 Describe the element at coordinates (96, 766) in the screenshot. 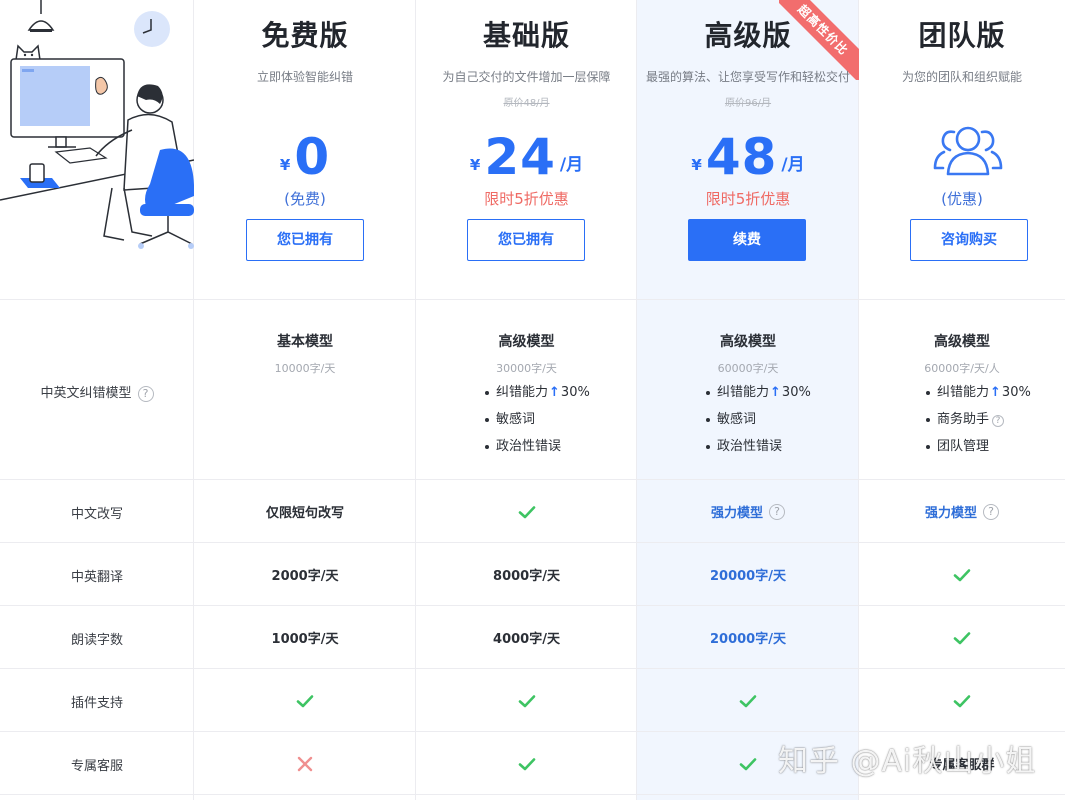

I see `row-label-service: 专属客服` at that location.